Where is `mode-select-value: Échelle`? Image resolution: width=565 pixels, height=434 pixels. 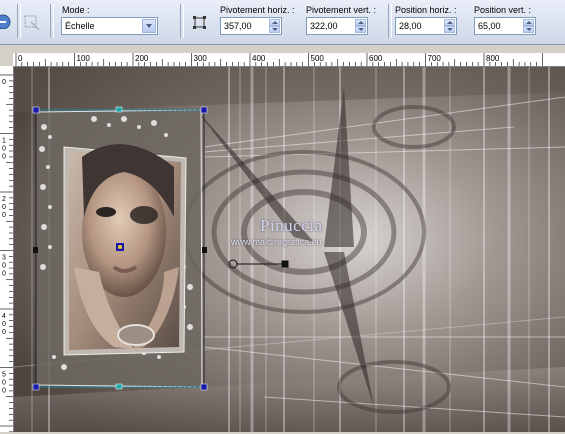
mode-select-value: Échelle is located at coordinates (80, 26).